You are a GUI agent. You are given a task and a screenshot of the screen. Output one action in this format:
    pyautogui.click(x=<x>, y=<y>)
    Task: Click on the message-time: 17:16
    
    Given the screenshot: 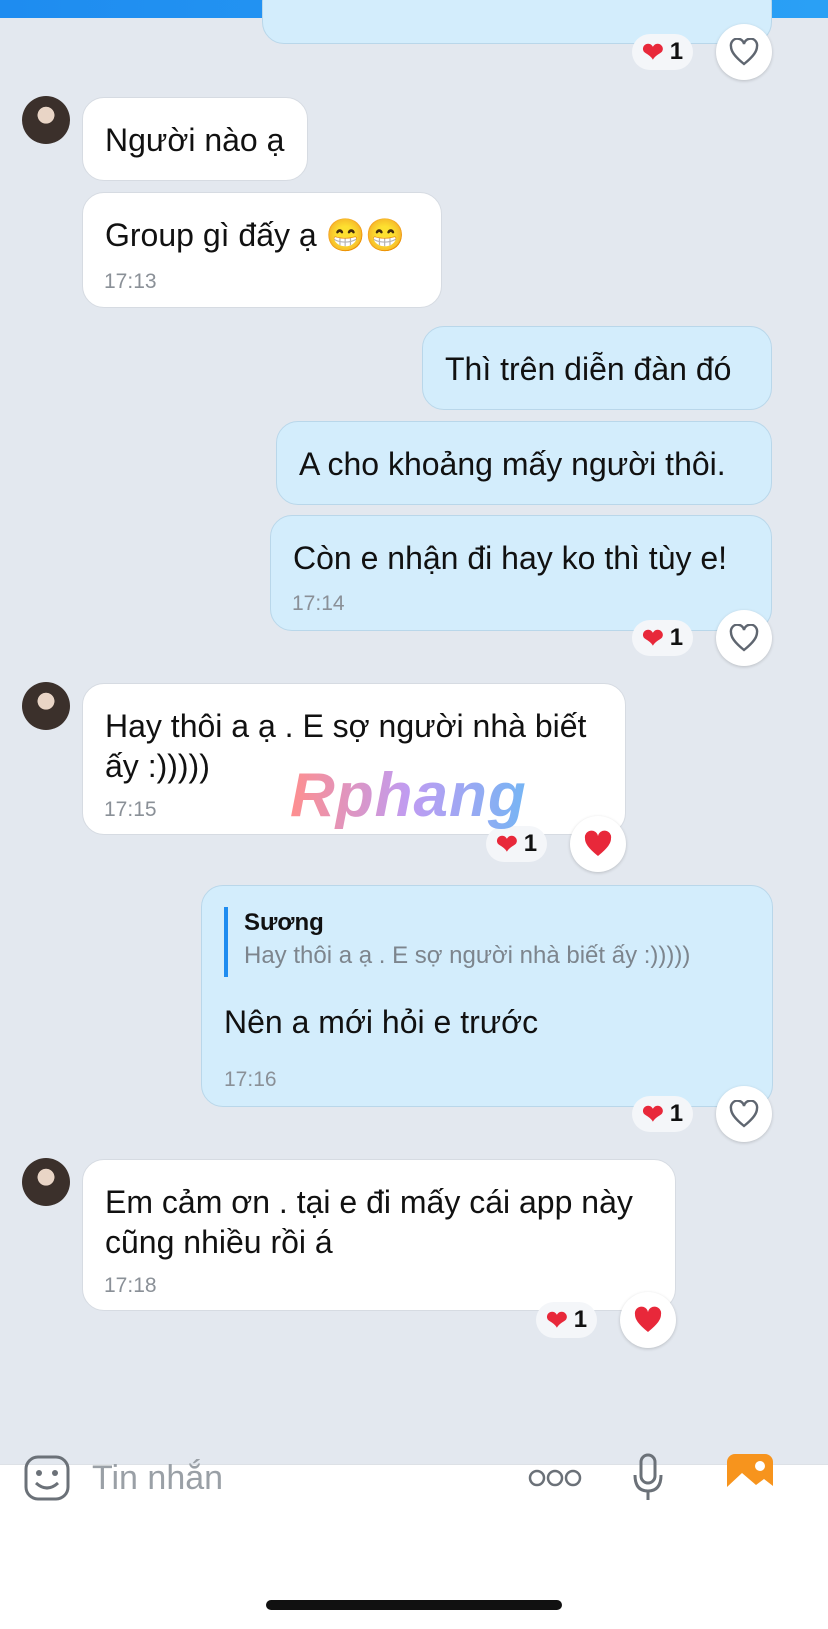 What is the action you would take?
    pyautogui.click(x=250, y=1079)
    